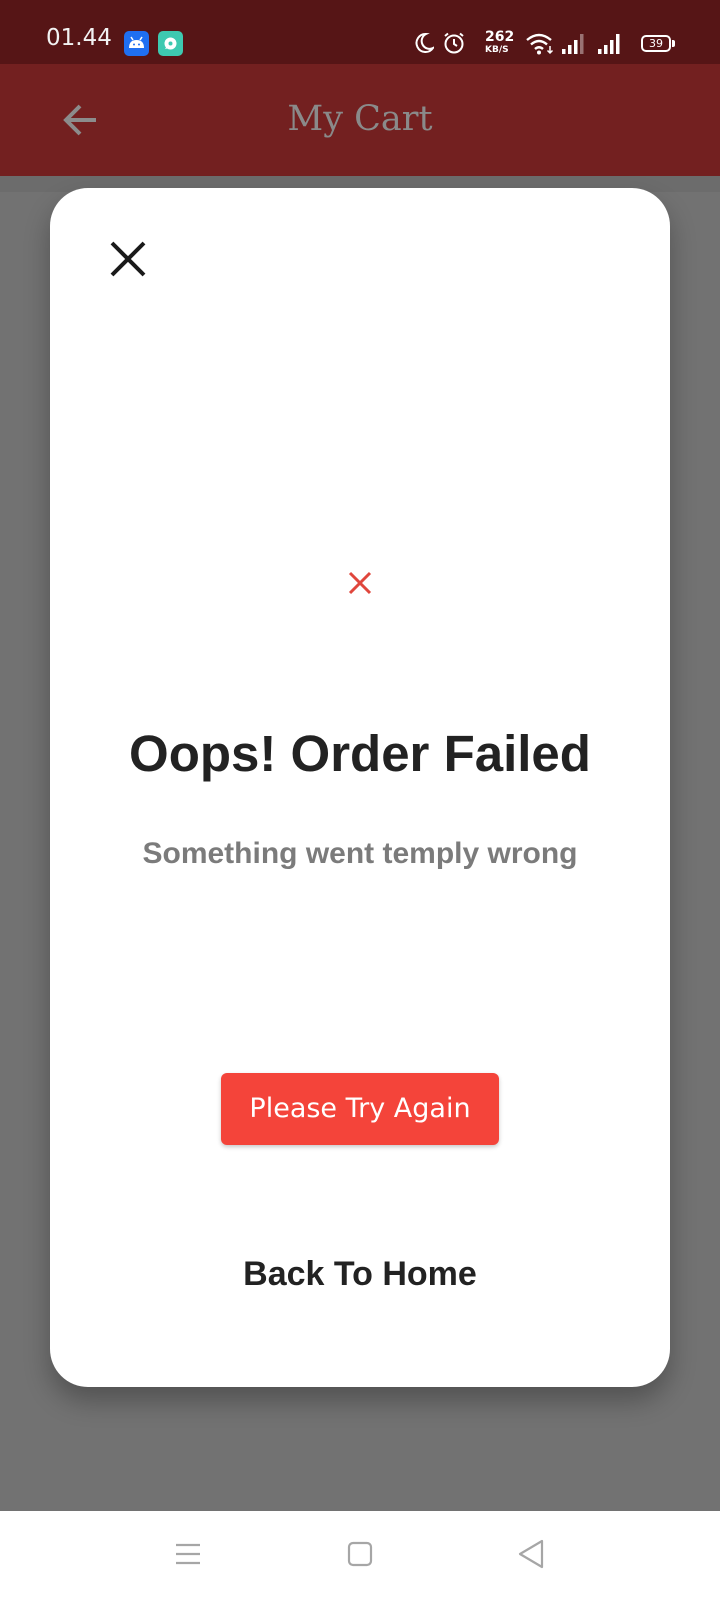 The image size is (720, 1600). What do you see at coordinates (136, 43) in the screenshot?
I see `android-icon` at bounding box center [136, 43].